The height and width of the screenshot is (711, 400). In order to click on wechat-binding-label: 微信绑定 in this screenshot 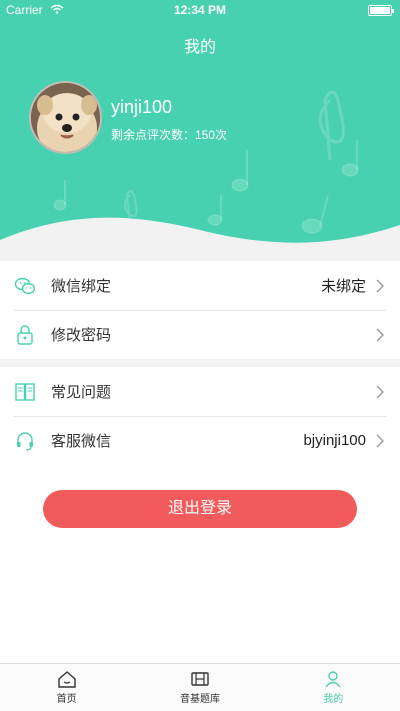, I will do `click(81, 286)`.